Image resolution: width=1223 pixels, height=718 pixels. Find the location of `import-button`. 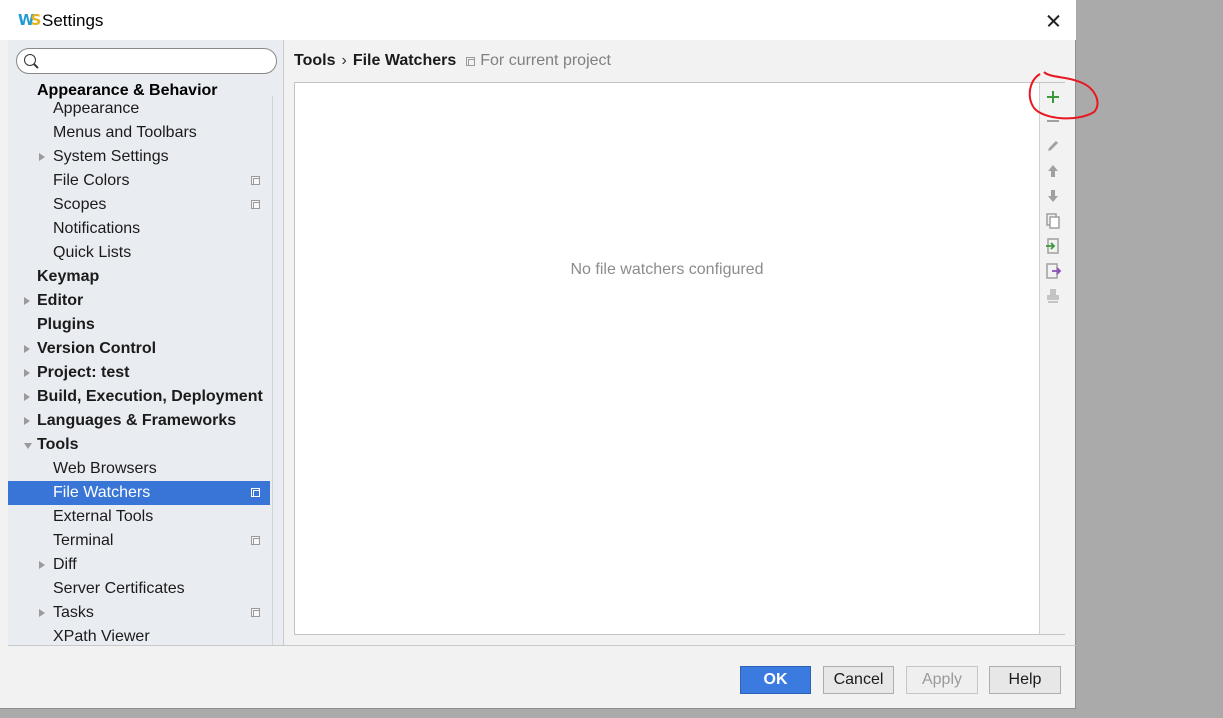

import-button is located at coordinates (1053, 246).